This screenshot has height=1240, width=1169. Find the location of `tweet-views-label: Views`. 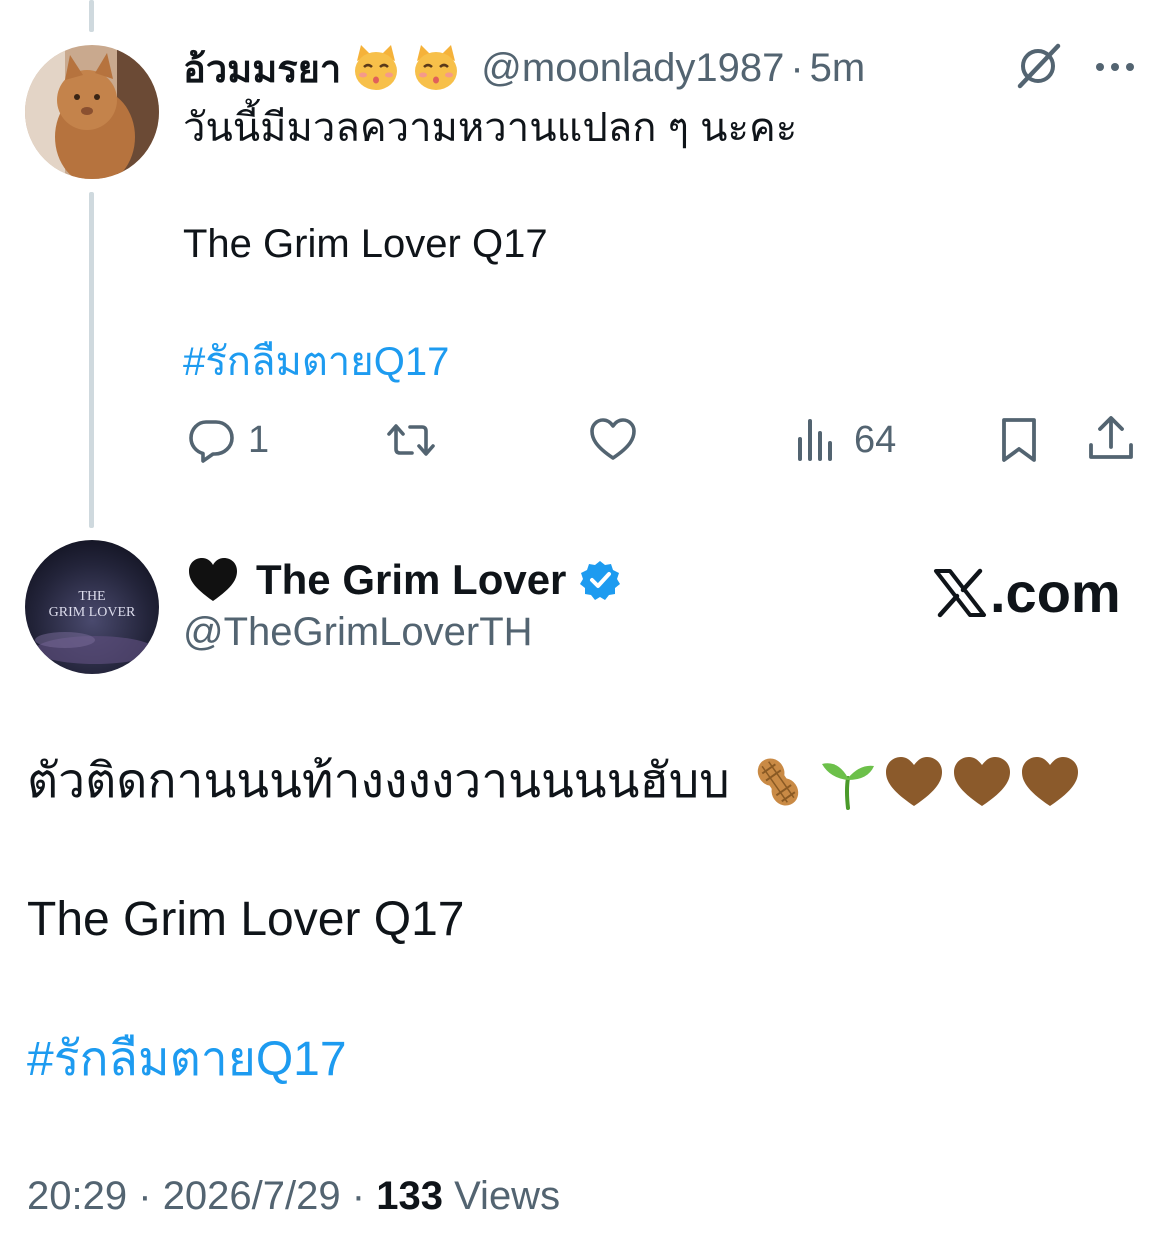

tweet-views-label: Views is located at coordinates (507, 1196).